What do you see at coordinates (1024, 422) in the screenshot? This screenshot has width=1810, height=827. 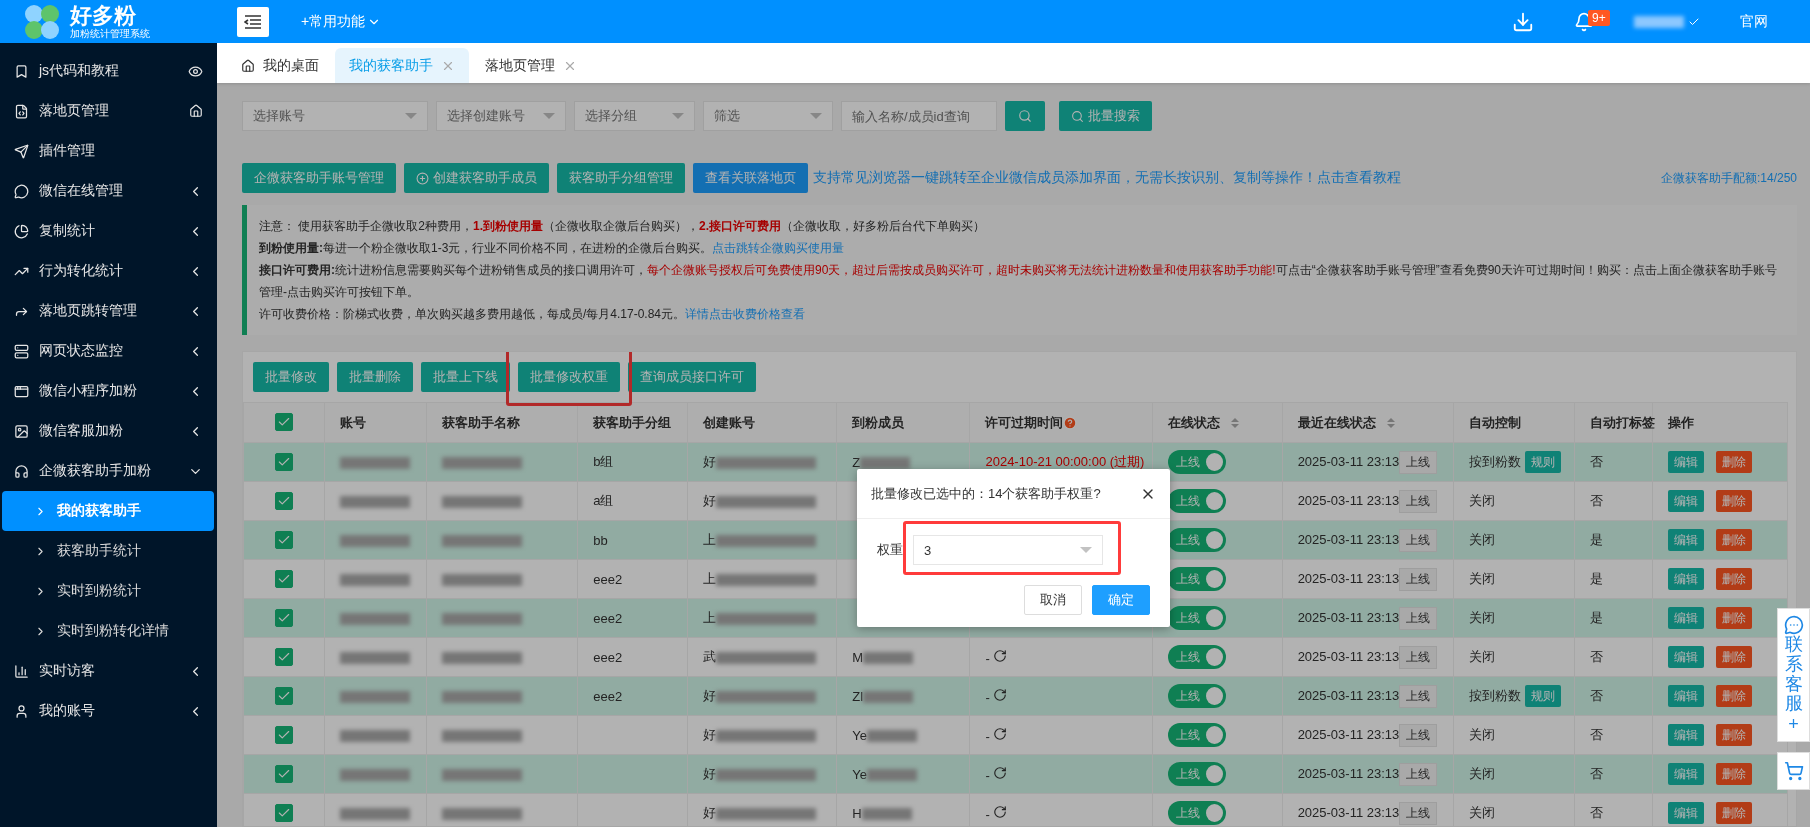 I see `column-header: 许可过期时间` at bounding box center [1024, 422].